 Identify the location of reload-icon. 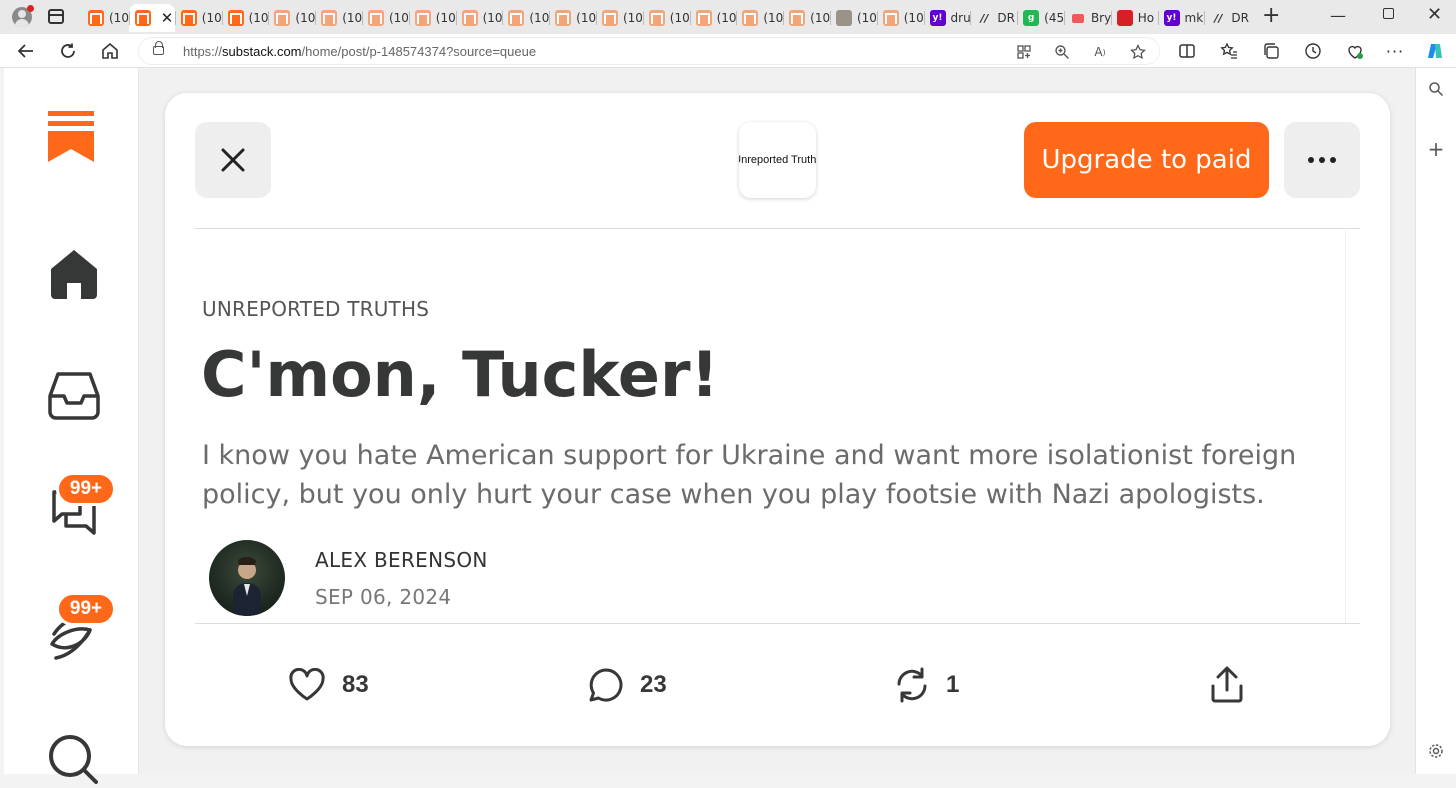
(68, 51).